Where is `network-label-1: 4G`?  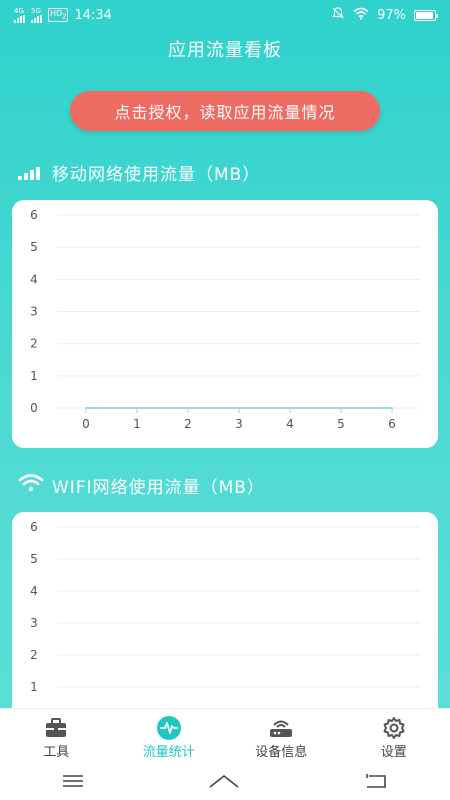
network-label-1: 4G is located at coordinates (19, 10).